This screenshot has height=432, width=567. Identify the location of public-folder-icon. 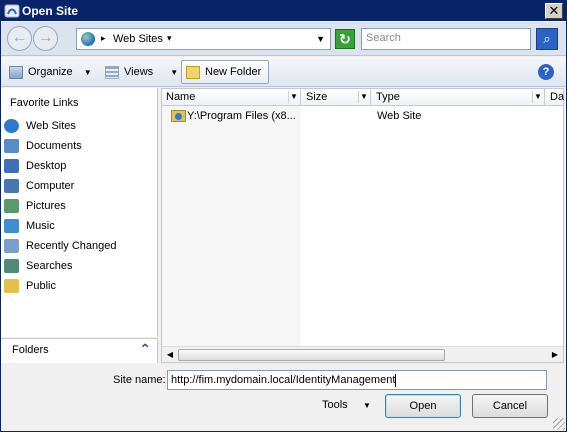
(11, 286).